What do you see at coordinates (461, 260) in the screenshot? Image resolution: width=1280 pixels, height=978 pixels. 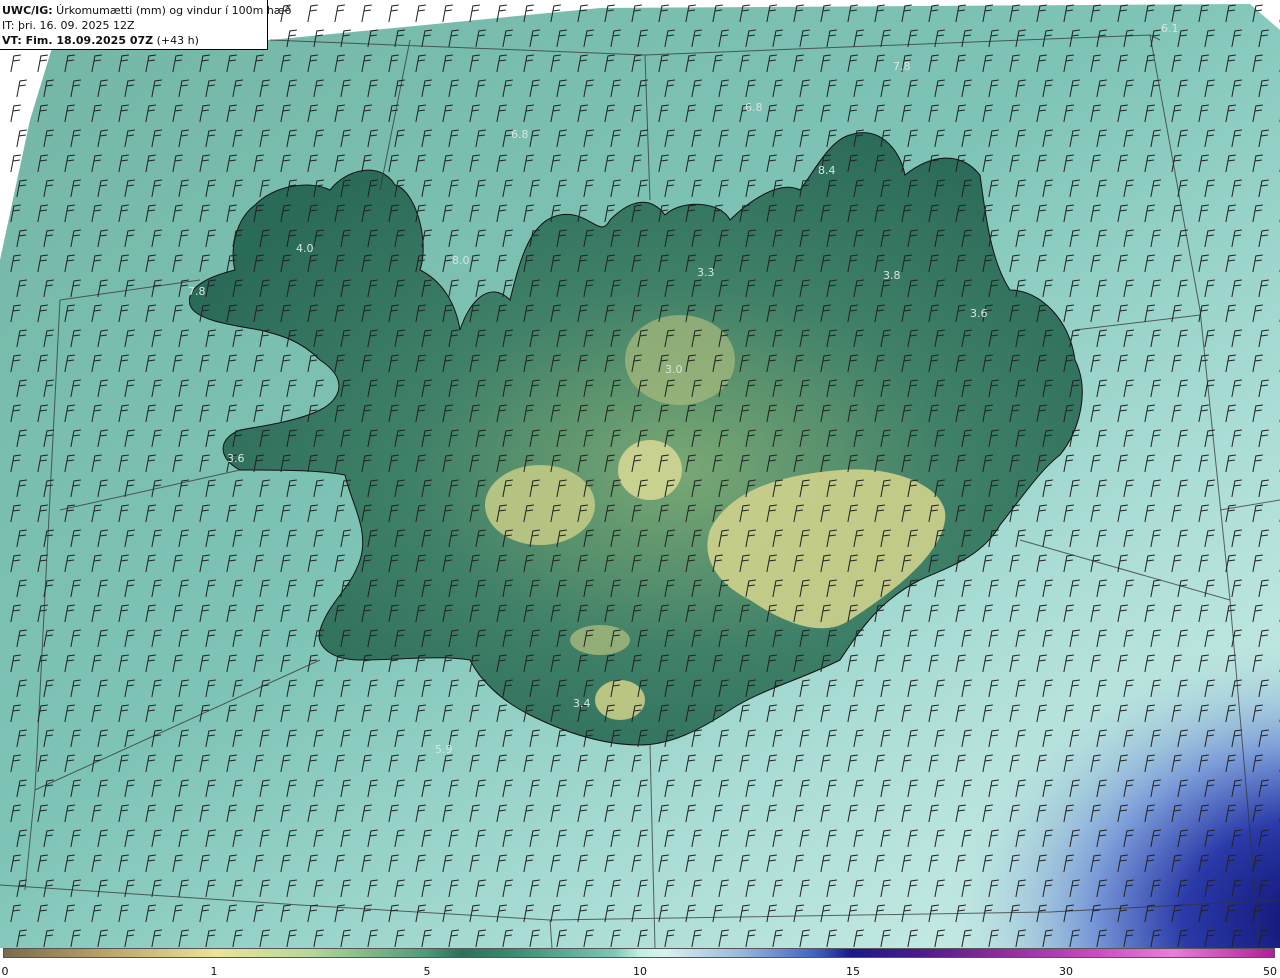 I see `value-label: 8.0` at bounding box center [461, 260].